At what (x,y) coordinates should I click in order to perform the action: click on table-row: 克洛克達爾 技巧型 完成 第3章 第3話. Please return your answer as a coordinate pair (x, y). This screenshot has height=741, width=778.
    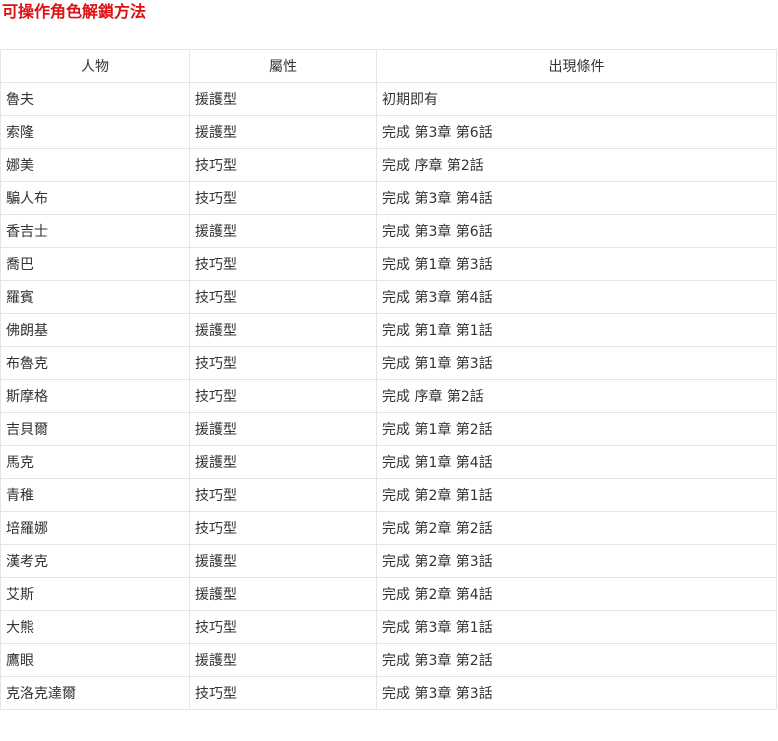
    Looking at the image, I should click on (388, 693).